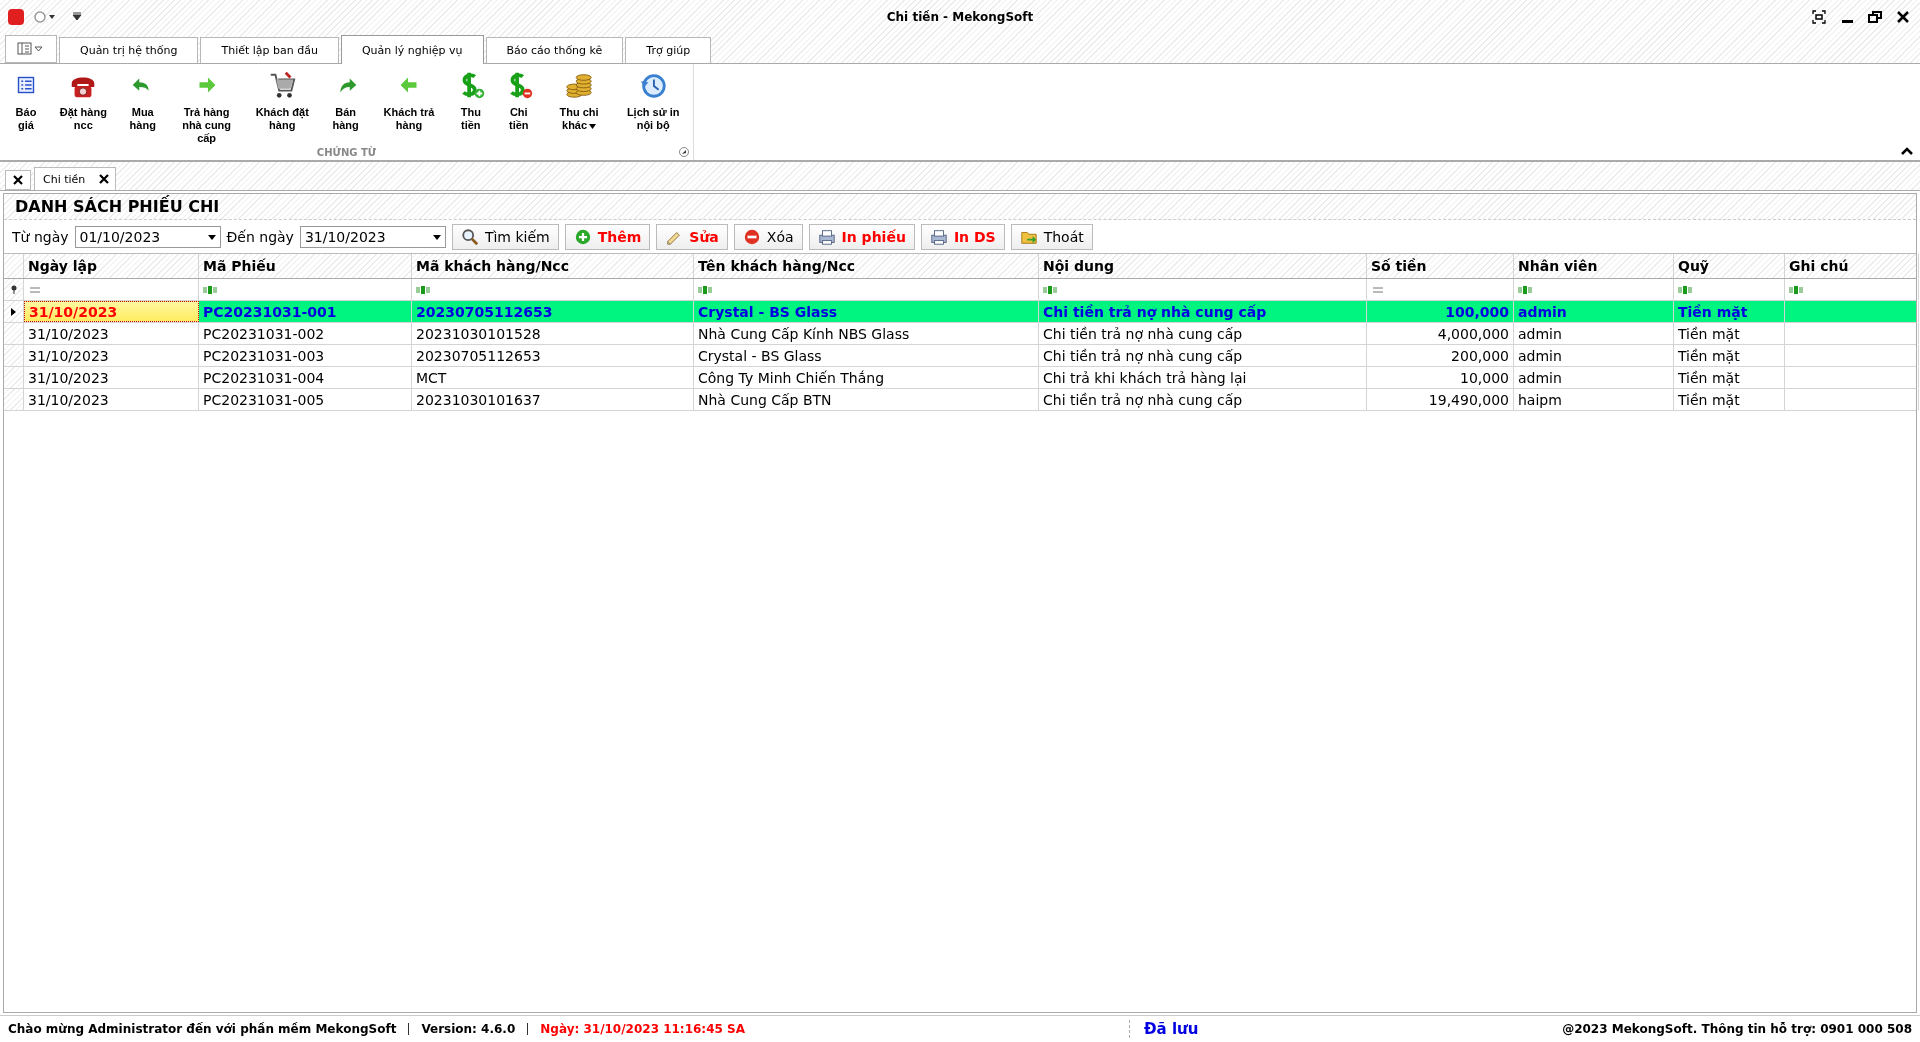 Image resolution: width=1920 pixels, height=1042 pixels. What do you see at coordinates (607, 237) in the screenshot?
I see `toolbar-button: Thêm` at bounding box center [607, 237].